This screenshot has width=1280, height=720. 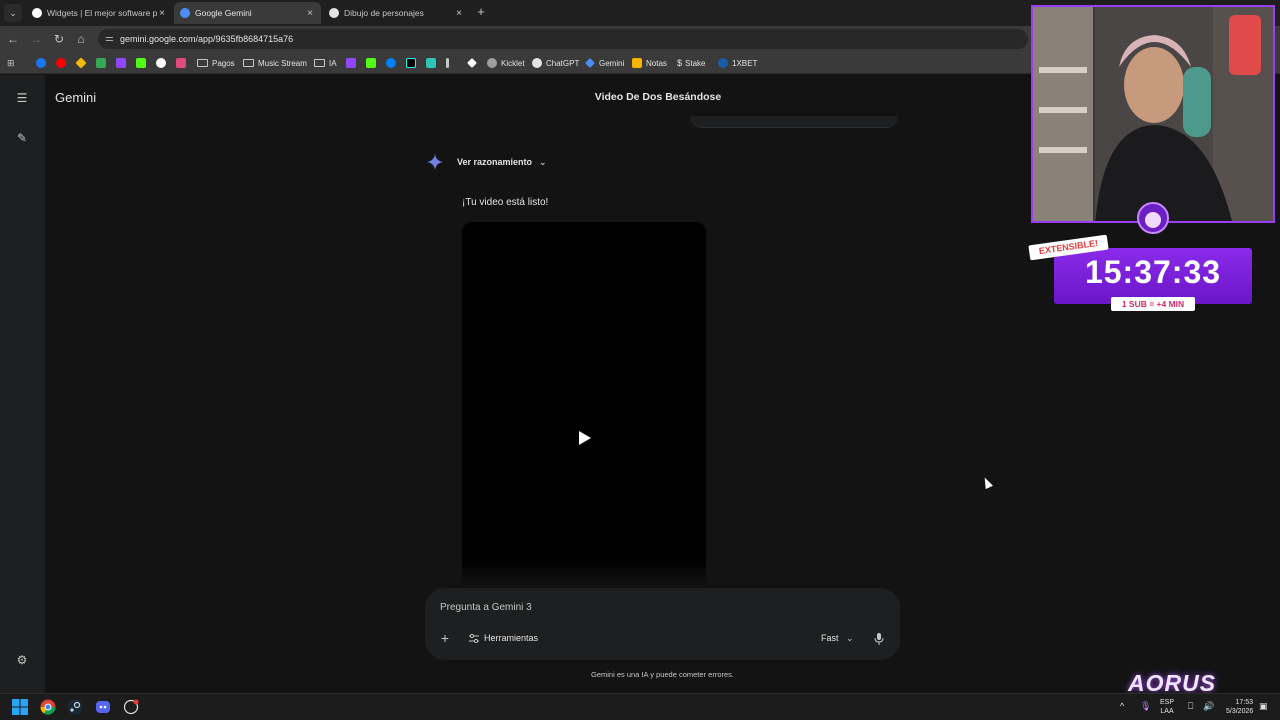 What do you see at coordinates (1153, 304) in the screenshot?
I see `sub-rule-badge: 1 SUB = +4 MIN` at bounding box center [1153, 304].